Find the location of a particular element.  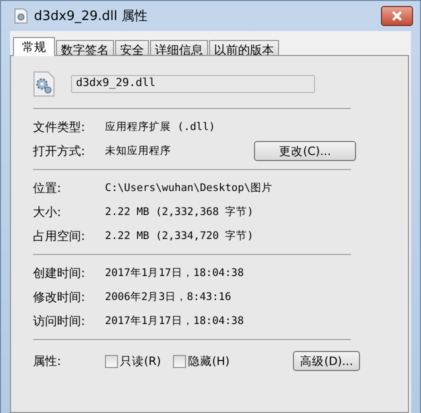

field-label: 文件类型: is located at coordinates (59, 127).